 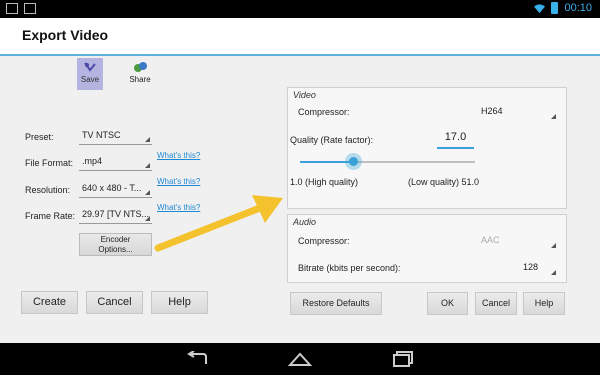 I want to click on encoder-options-label-line1: Encoder, so click(x=115, y=239).